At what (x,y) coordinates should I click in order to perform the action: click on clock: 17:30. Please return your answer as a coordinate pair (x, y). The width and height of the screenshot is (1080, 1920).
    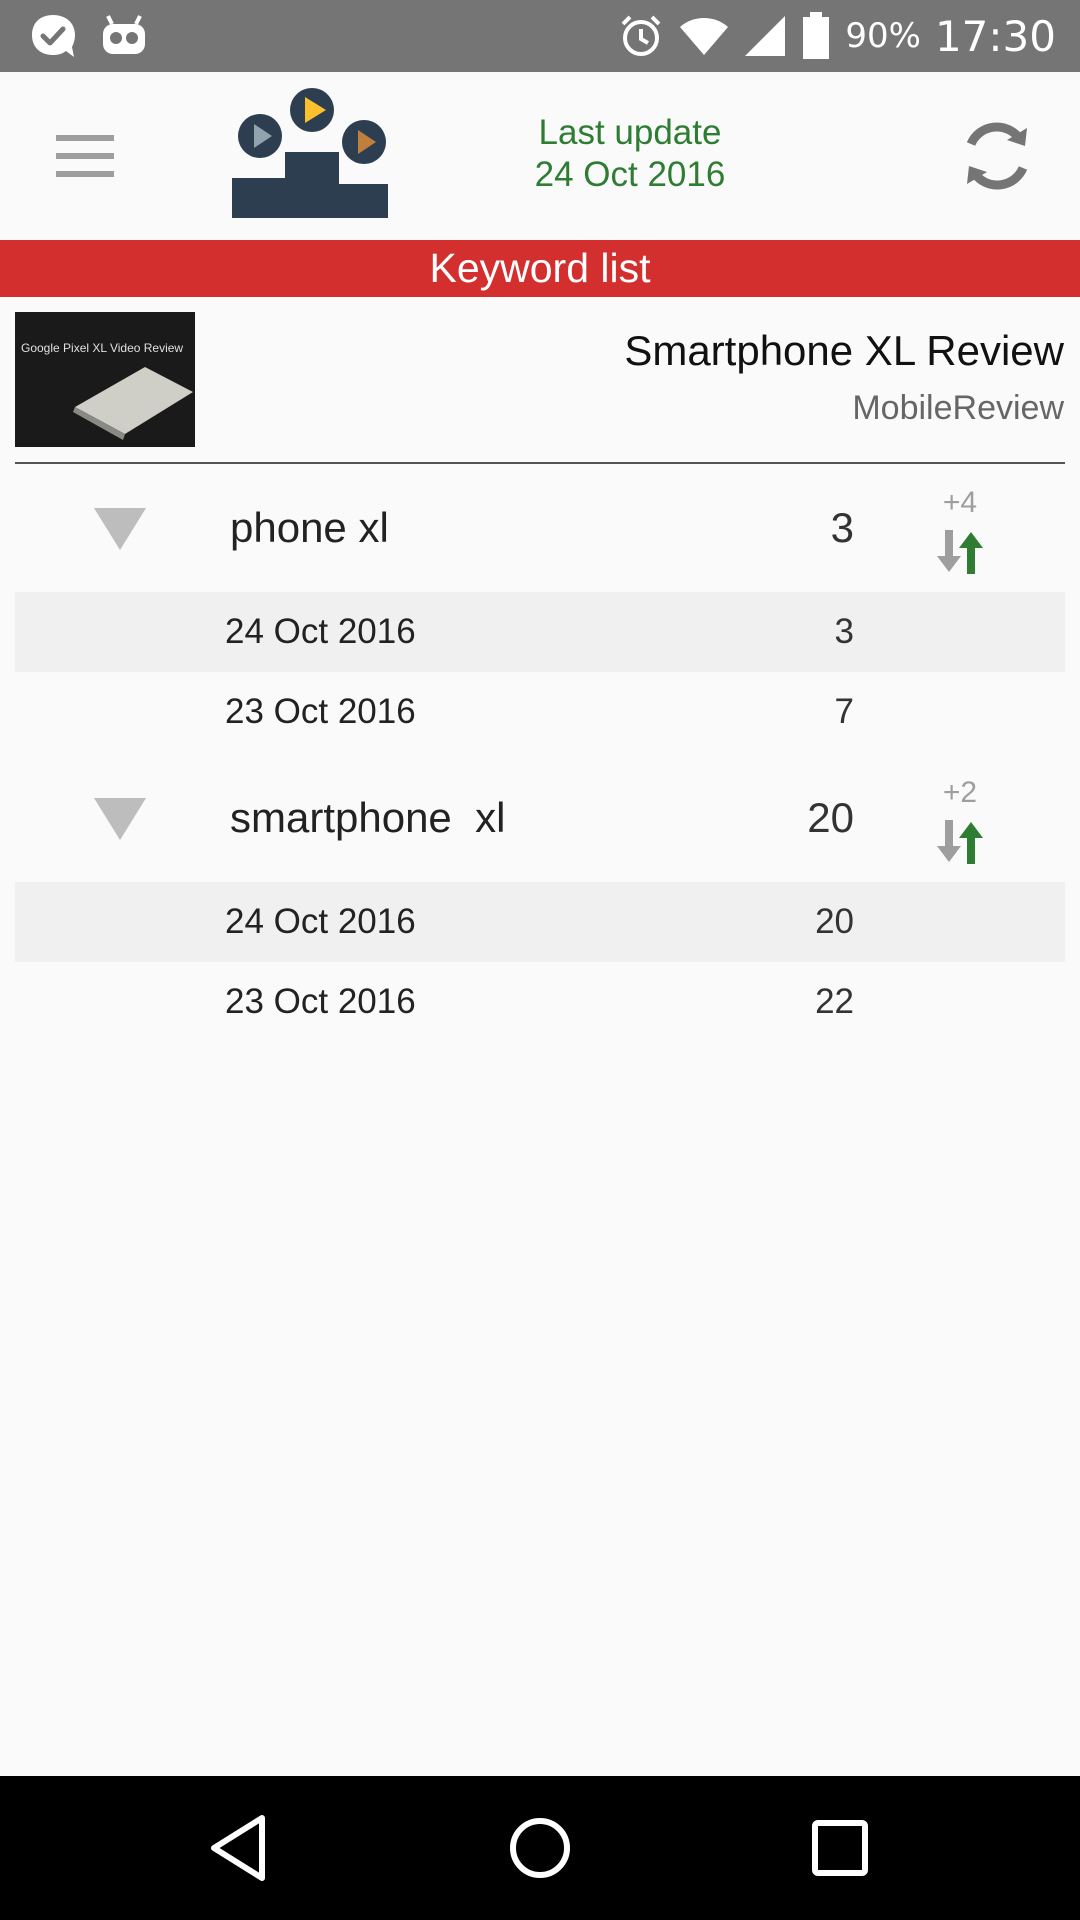
    Looking at the image, I should click on (995, 36).